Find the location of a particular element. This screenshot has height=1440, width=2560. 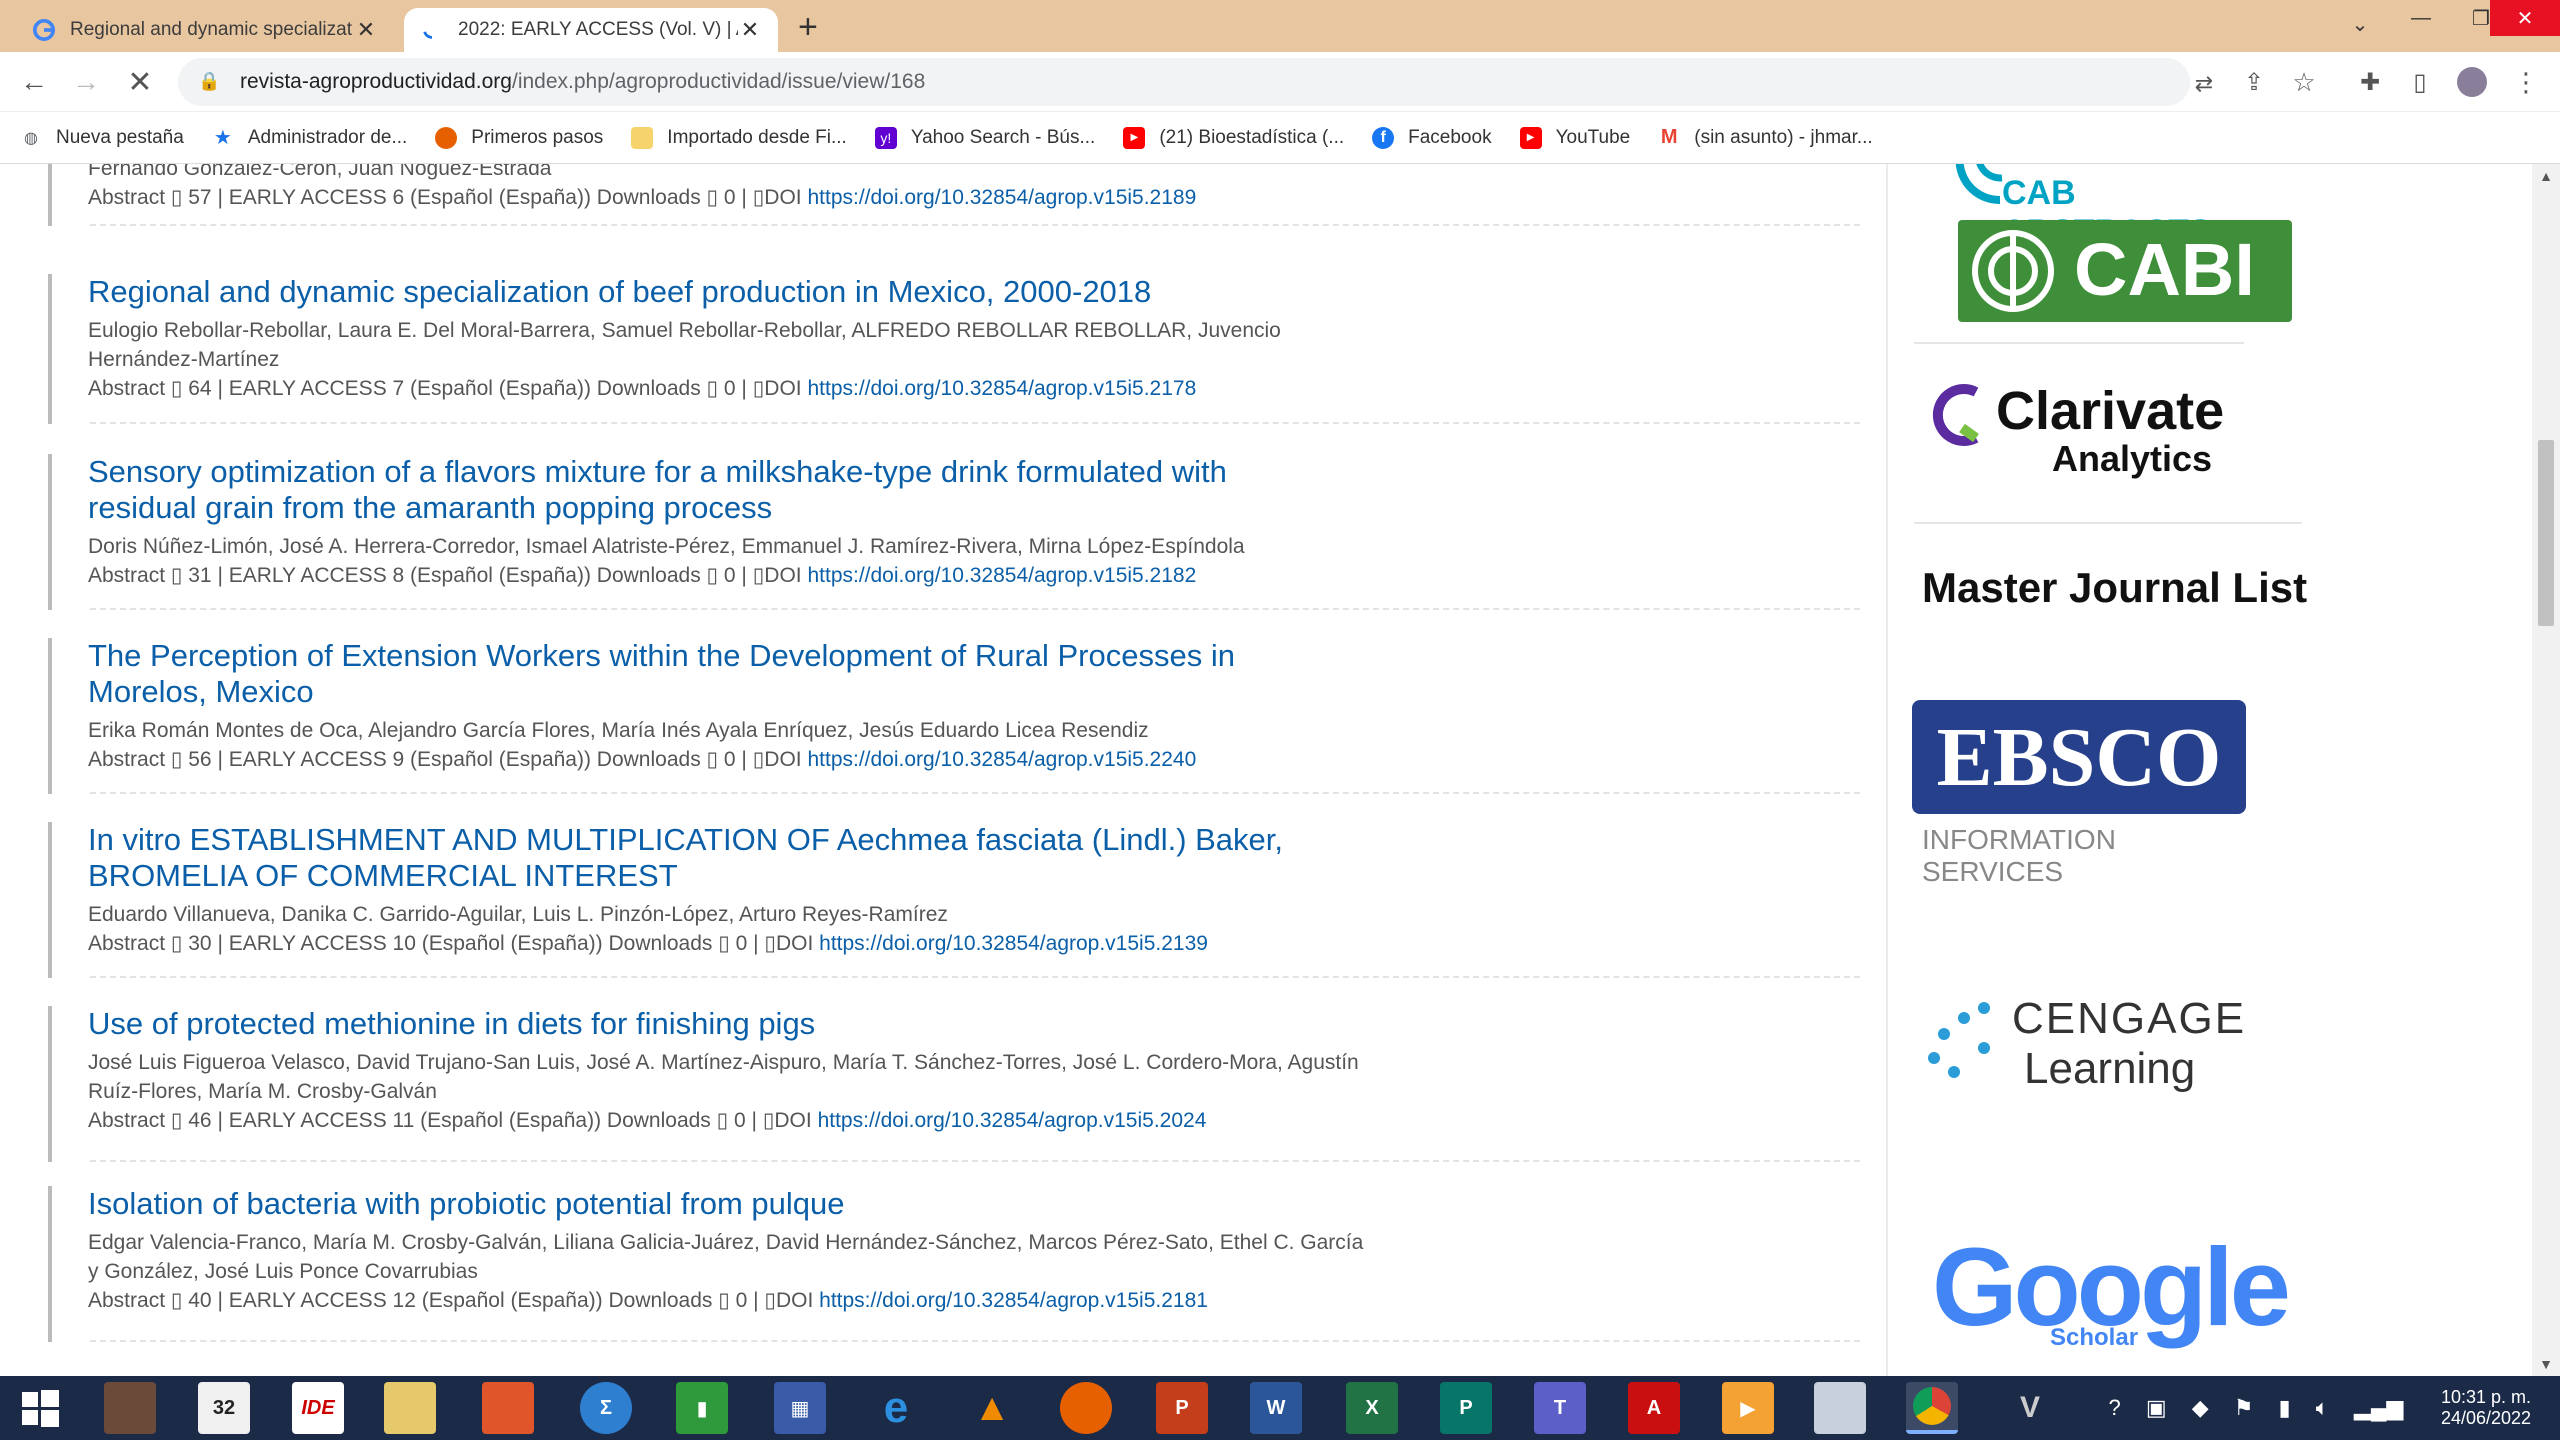

shield-icon: ◆ is located at coordinates (2200, 1408).